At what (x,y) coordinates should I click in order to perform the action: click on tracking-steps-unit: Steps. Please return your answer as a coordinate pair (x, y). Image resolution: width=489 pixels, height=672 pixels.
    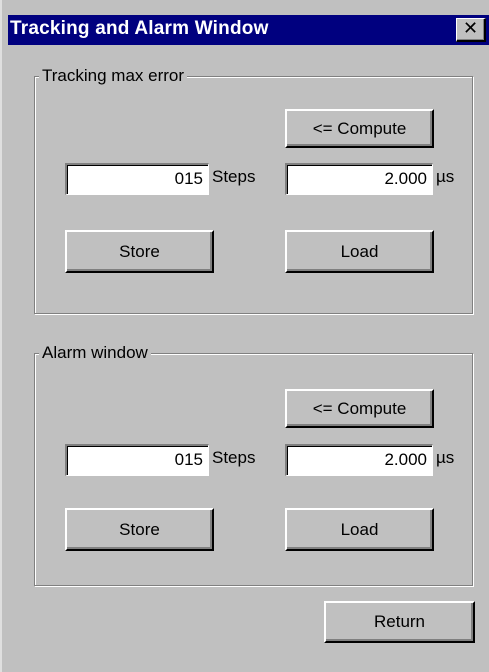
    Looking at the image, I should click on (234, 176).